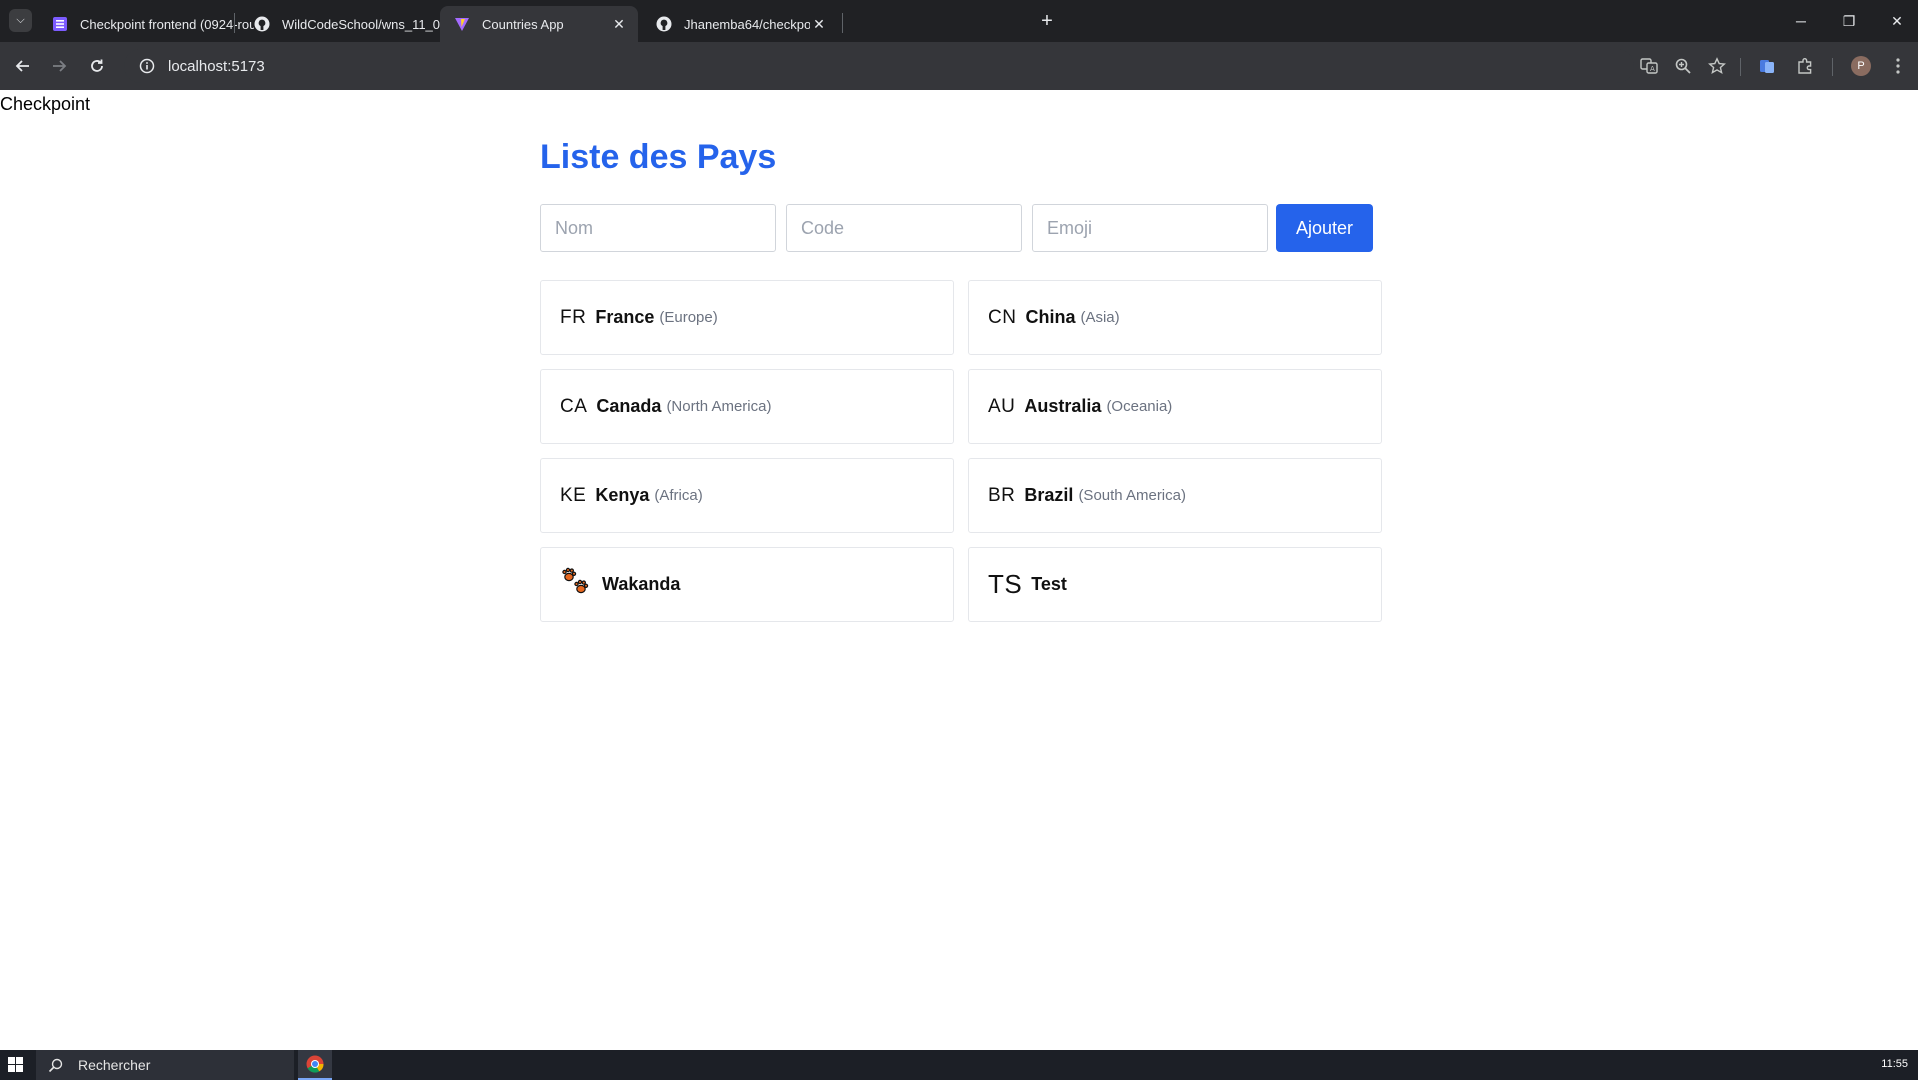 The height and width of the screenshot is (1080, 1918). What do you see at coordinates (1894, 1064) in the screenshot?
I see `taskbar-clock: 11:55` at bounding box center [1894, 1064].